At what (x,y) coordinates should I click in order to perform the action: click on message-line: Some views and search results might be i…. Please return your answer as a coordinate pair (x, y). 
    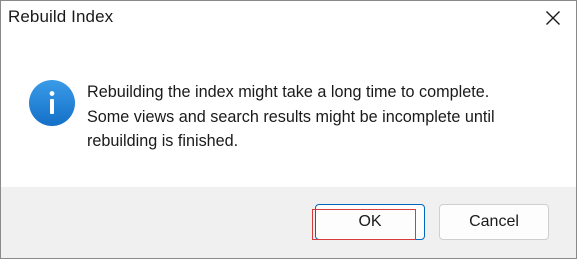
    Looking at the image, I should click on (291, 116).